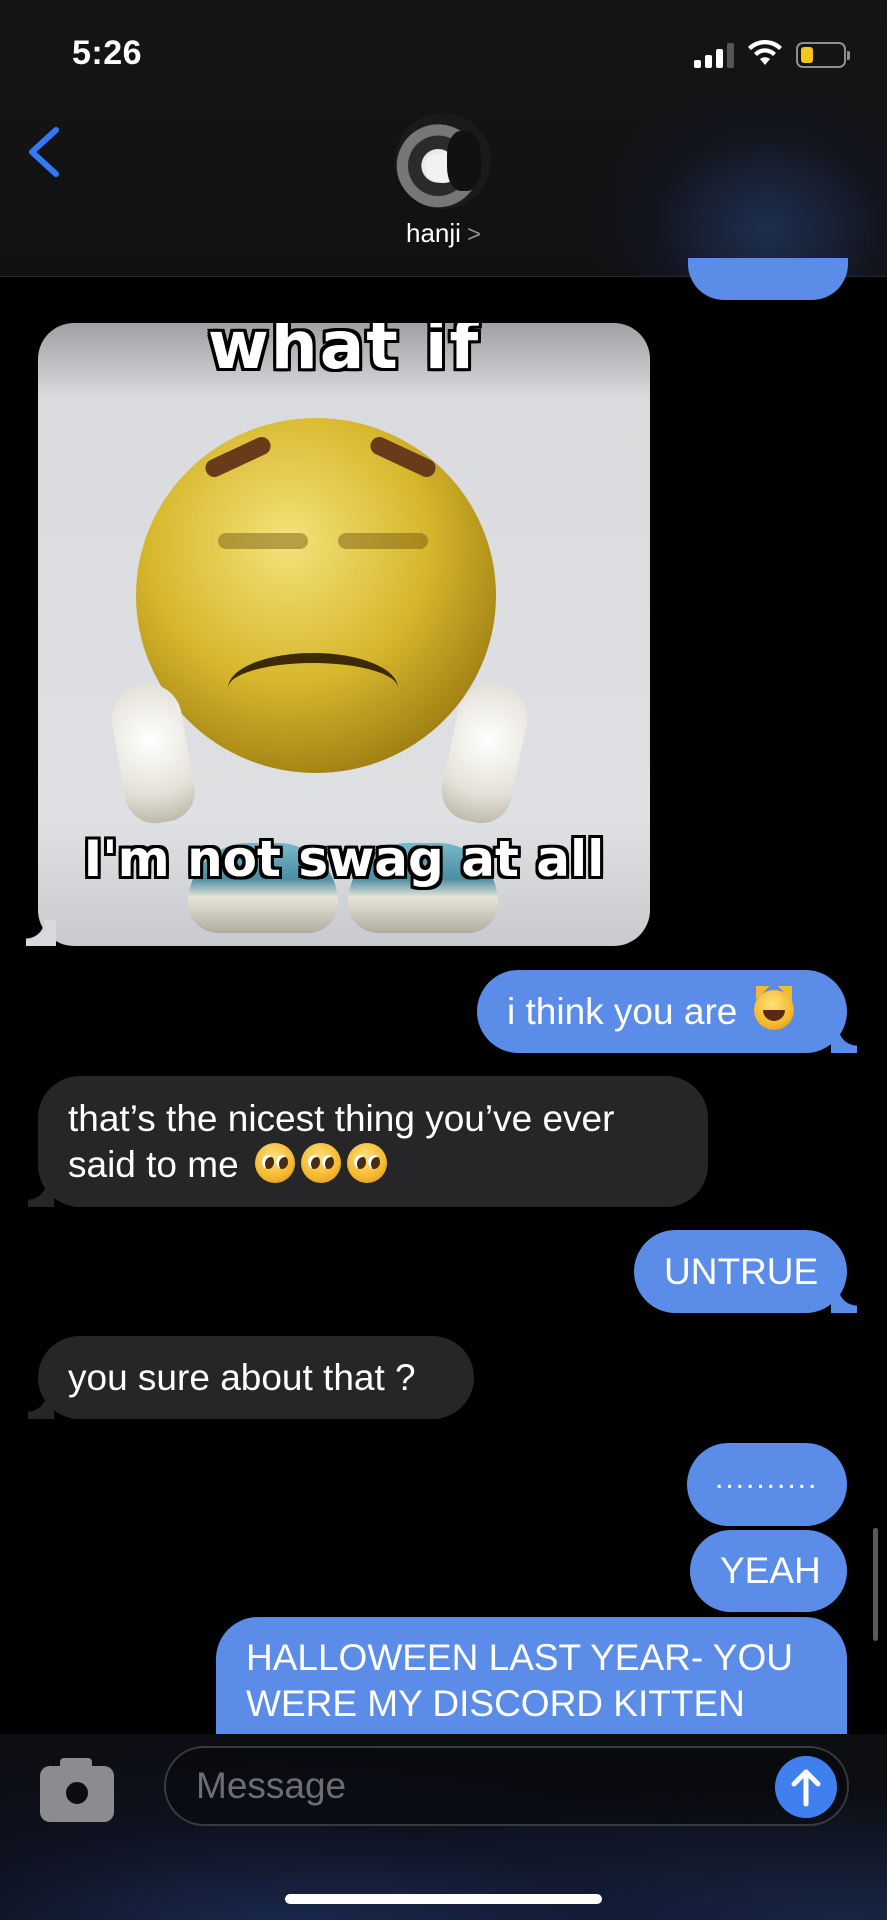 This screenshot has width=887, height=1920. I want to click on compose-bar: Message, so click(443, 1827).